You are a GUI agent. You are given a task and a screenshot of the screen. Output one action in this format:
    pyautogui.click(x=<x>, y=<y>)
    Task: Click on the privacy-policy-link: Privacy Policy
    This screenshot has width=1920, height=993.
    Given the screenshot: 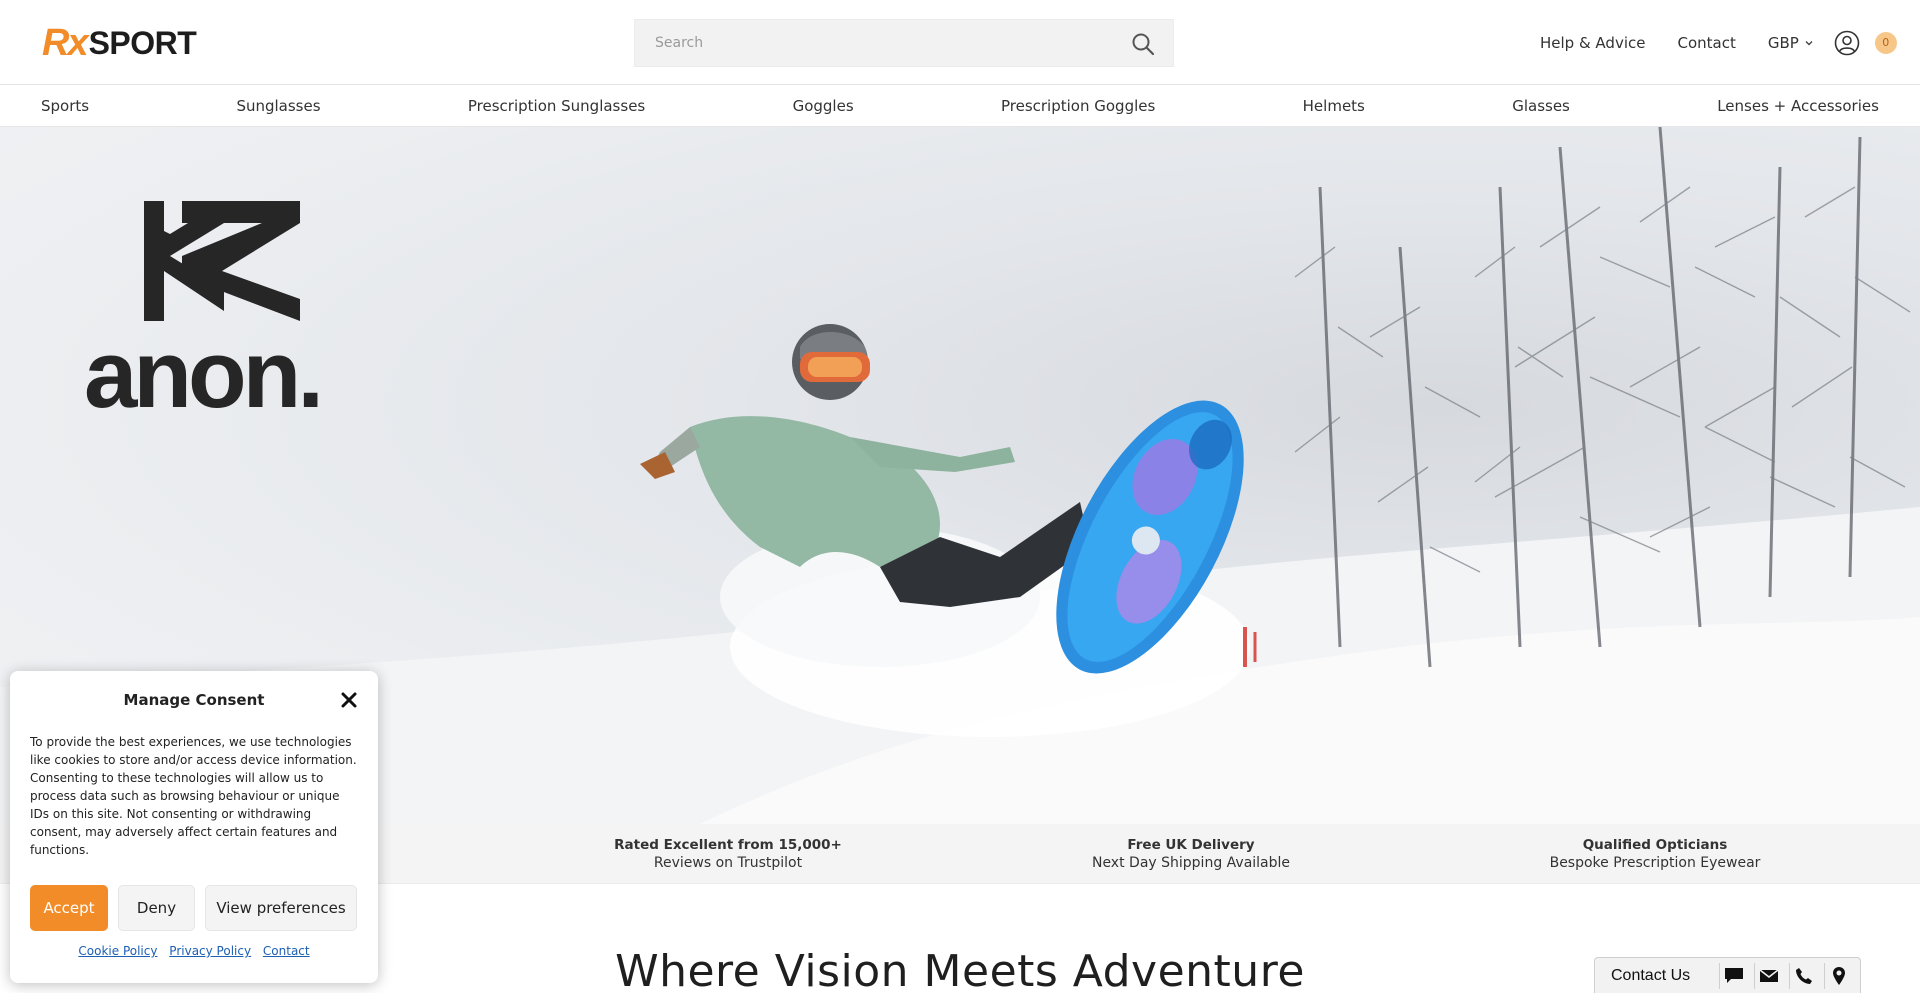 What is the action you would take?
    pyautogui.click(x=210, y=951)
    